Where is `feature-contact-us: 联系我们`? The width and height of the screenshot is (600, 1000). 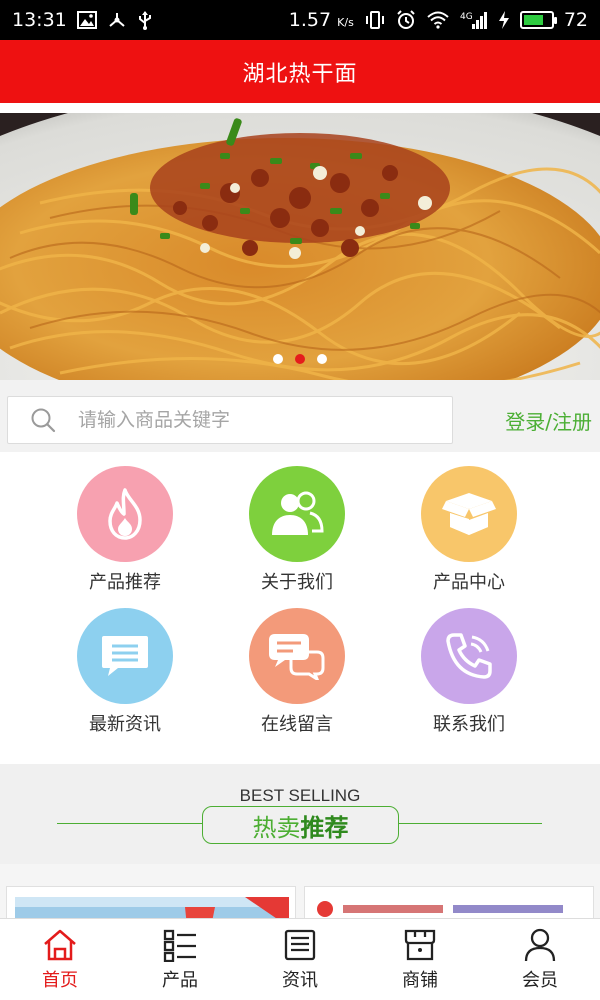 feature-contact-us: 联系我们 is located at coordinates (469, 672).